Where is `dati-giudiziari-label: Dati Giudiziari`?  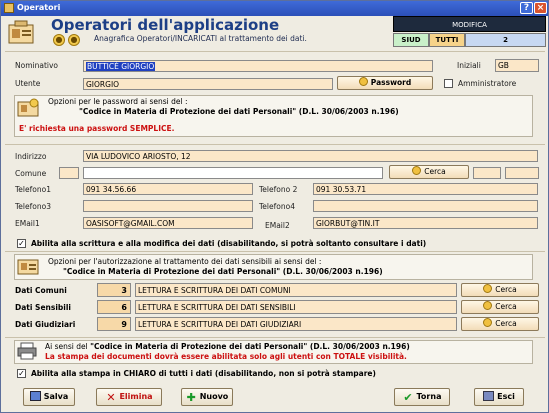 dati-giudiziari-label: Dati Giudiziari is located at coordinates (45, 324).